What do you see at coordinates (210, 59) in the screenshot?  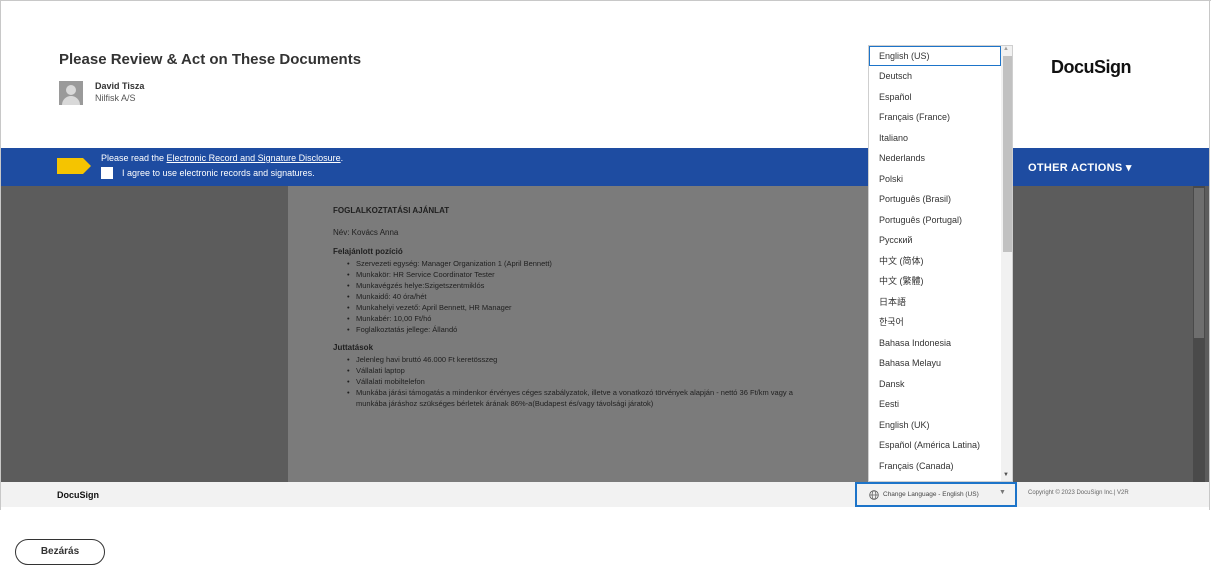 I see `page-title: Please Review & Act on These Documents` at bounding box center [210, 59].